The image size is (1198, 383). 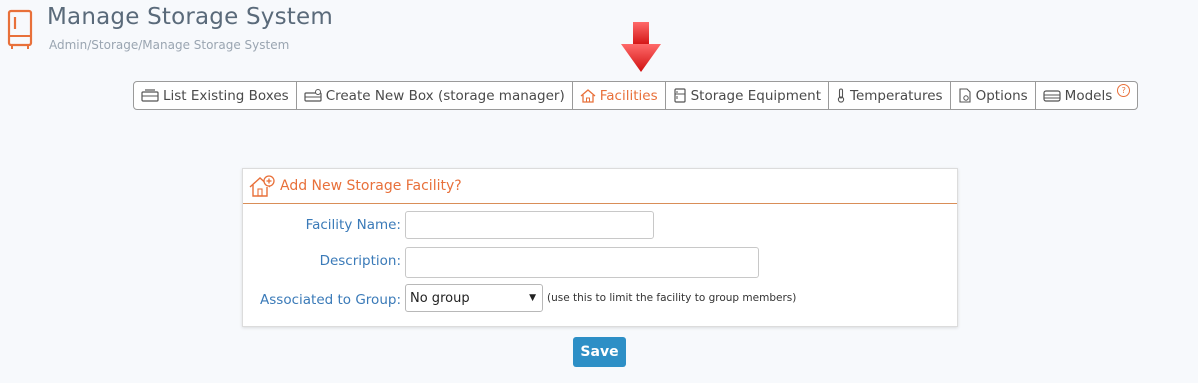 I want to click on tab-models: Models ?, so click(x=1087, y=95).